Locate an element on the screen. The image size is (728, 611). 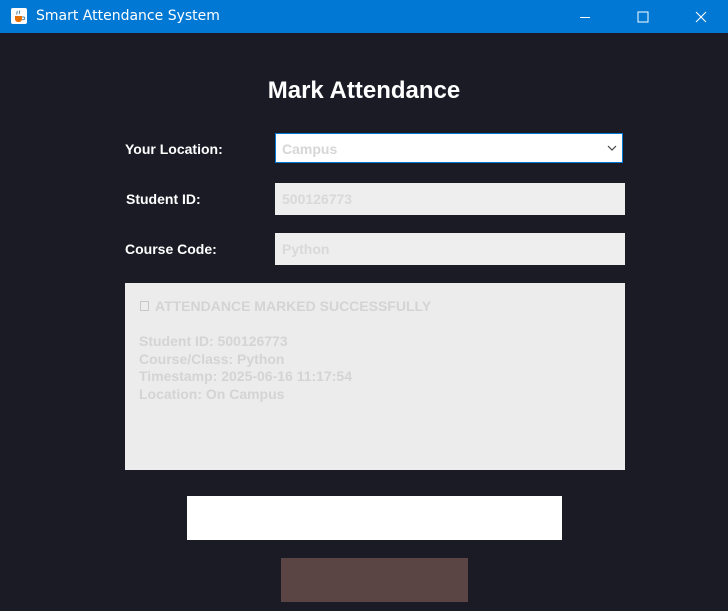
title-bar: Smart Attendance System is located at coordinates (364, 16).